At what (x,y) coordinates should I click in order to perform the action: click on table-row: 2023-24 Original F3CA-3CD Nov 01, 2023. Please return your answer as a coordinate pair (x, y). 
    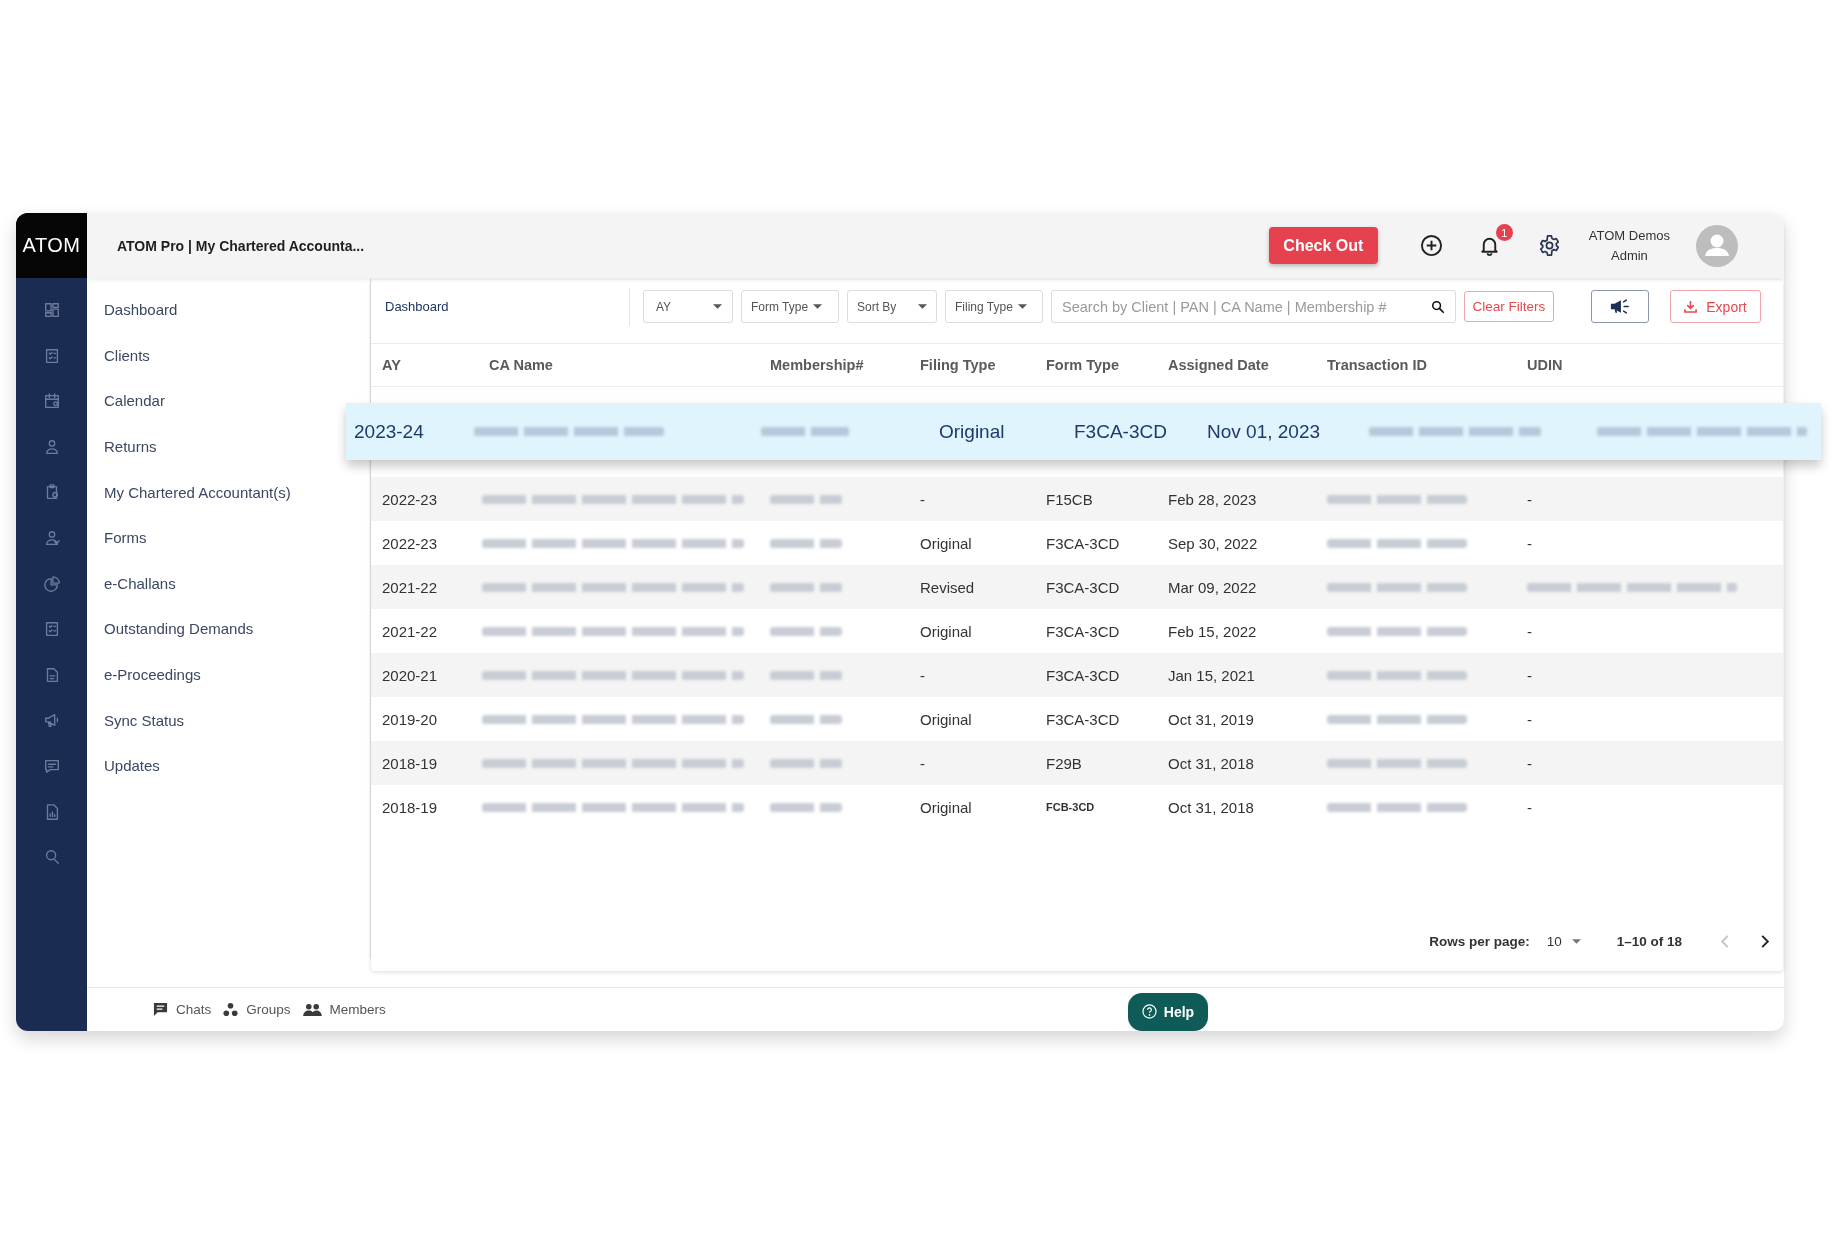
    Looking at the image, I should click on (1083, 431).